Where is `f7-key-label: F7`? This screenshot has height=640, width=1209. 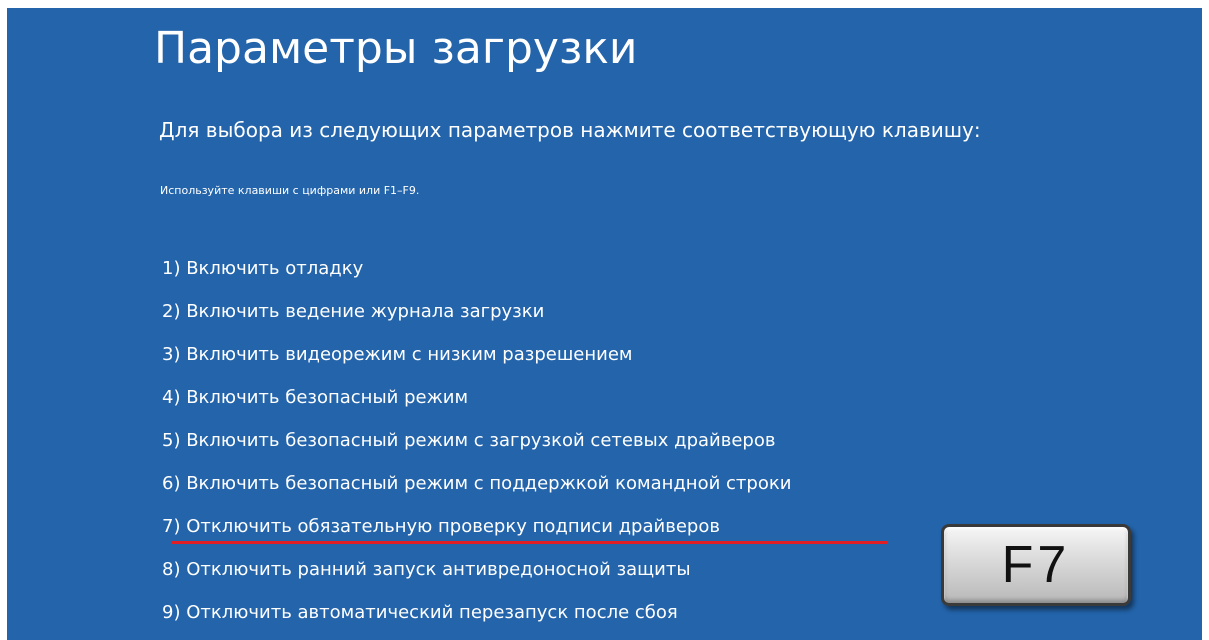 f7-key-label: F7 is located at coordinates (1036, 565).